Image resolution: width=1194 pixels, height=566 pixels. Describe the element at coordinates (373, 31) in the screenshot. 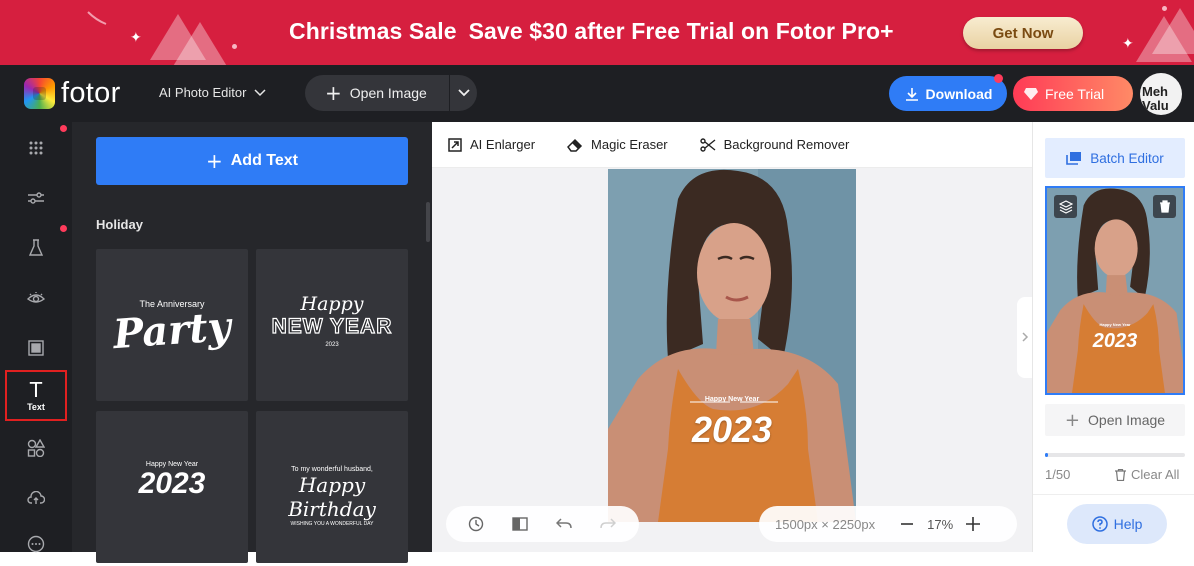

I see `banner-title-sale: Christmas Sale` at that location.